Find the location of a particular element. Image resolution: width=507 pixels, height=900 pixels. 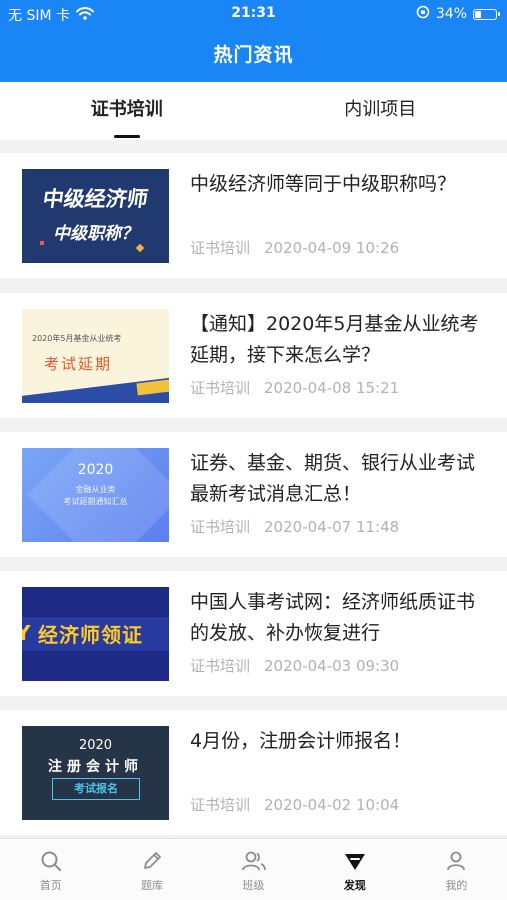

bottom-tab-bar: 首页 题库 班级 发现 我的 is located at coordinates (253, 869).